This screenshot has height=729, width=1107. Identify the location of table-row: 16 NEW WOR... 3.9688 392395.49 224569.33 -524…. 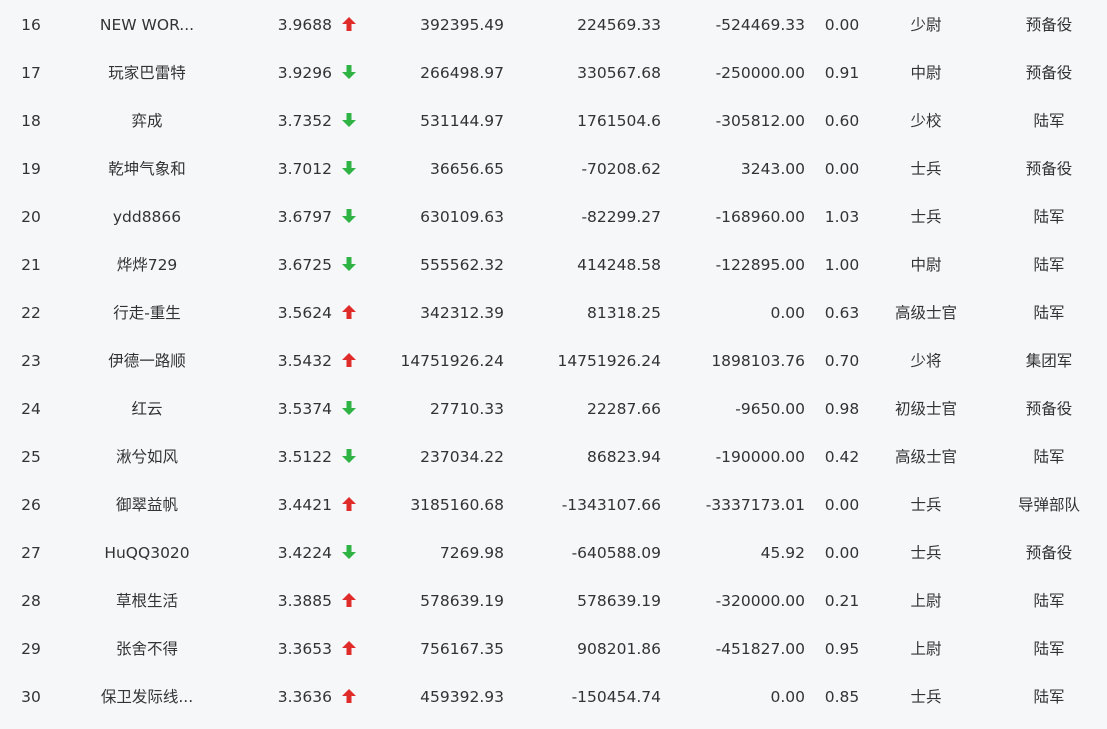
(553, 25).